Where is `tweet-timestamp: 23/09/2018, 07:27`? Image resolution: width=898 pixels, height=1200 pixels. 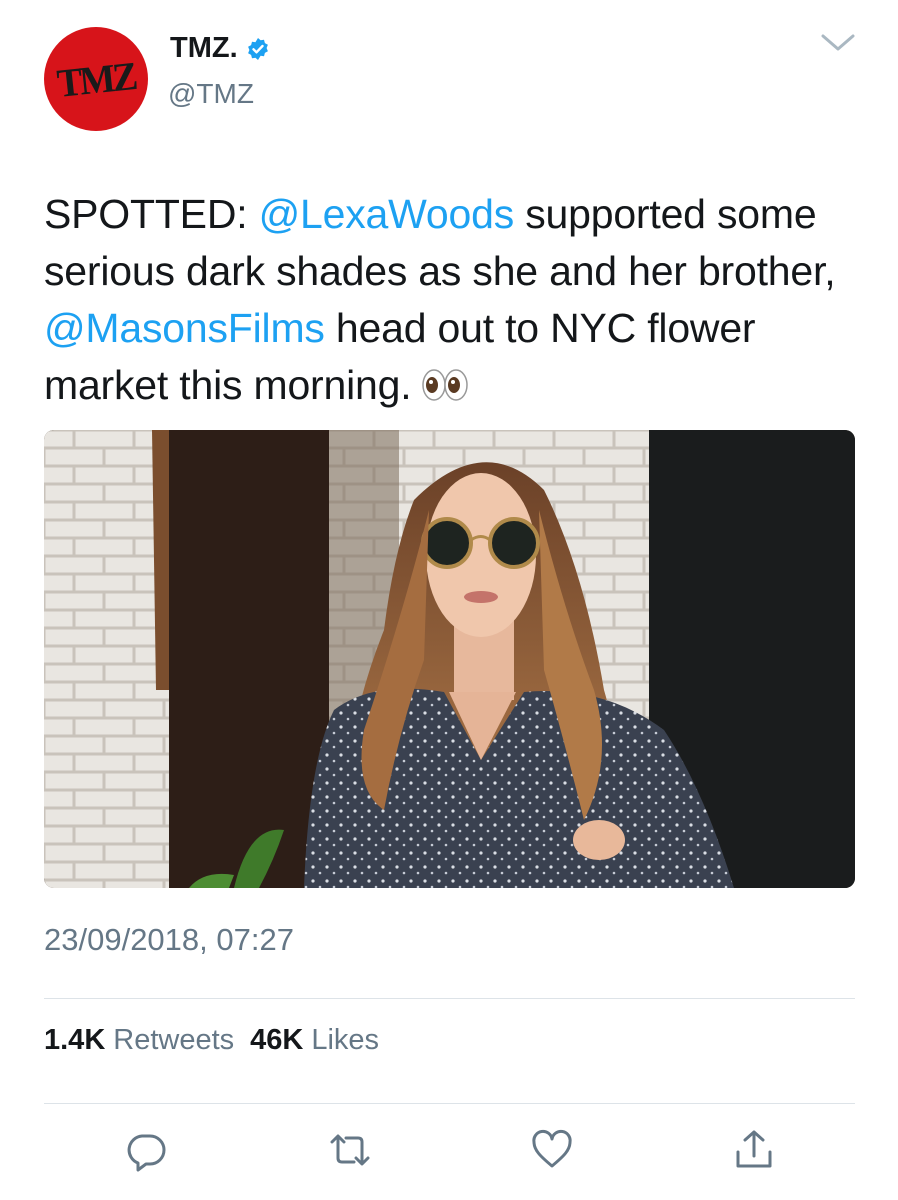
tweet-timestamp: 23/09/2018, 07:27 is located at coordinates (169, 940).